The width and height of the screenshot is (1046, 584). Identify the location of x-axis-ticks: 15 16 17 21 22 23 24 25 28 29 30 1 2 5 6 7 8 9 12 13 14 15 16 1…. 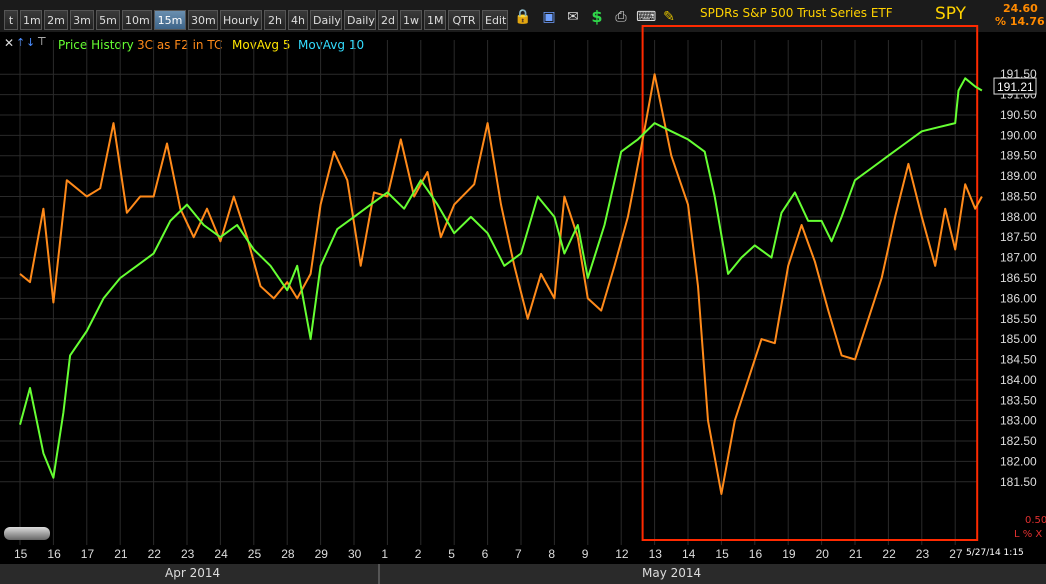
(488, 554).